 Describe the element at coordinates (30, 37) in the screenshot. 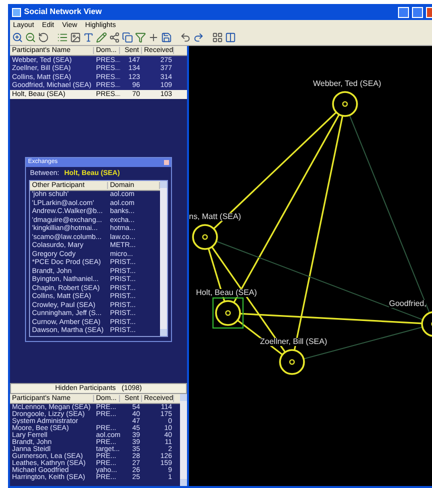

I see `zoom-out-icon` at that location.